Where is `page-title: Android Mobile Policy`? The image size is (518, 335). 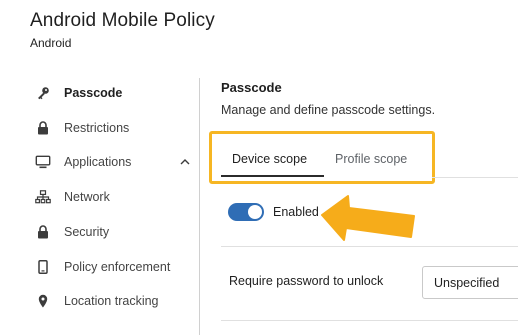 page-title: Android Mobile Policy is located at coordinates (122, 20).